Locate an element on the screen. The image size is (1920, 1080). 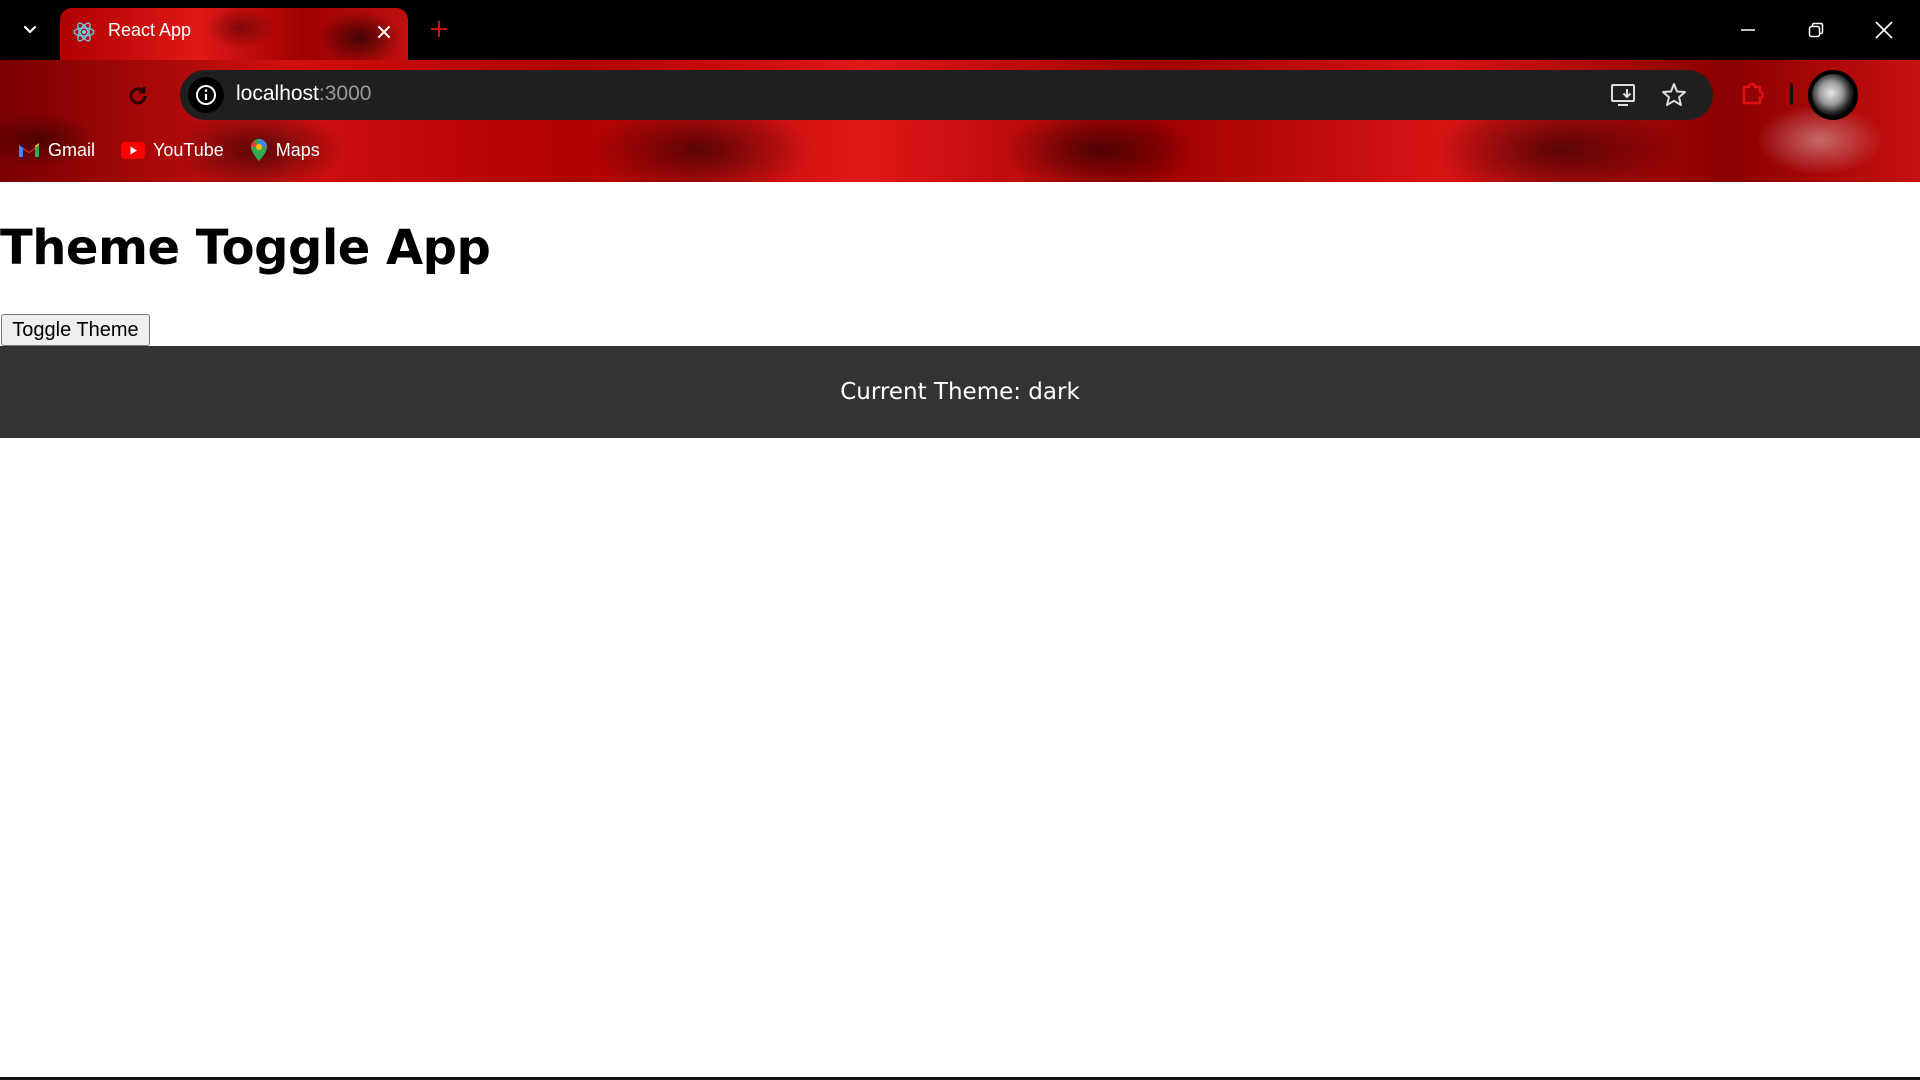
plus-icon is located at coordinates (439, 29).